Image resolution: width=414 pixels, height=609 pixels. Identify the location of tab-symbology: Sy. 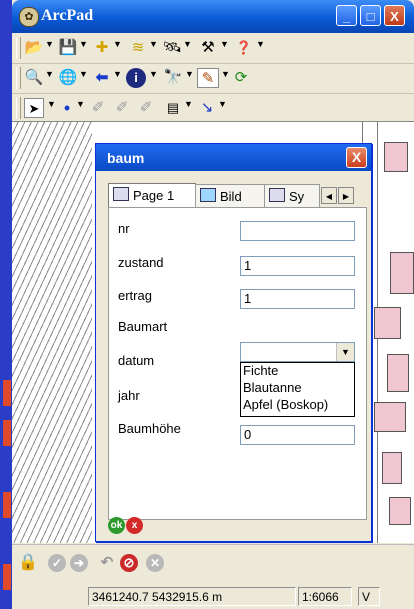
(292, 195).